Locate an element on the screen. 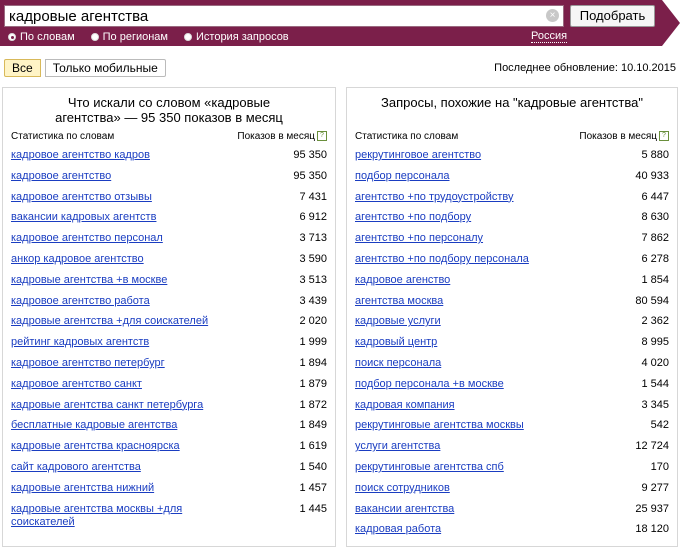 The image size is (680, 547). list-item: кадровая компания 3 345 is located at coordinates (512, 409).